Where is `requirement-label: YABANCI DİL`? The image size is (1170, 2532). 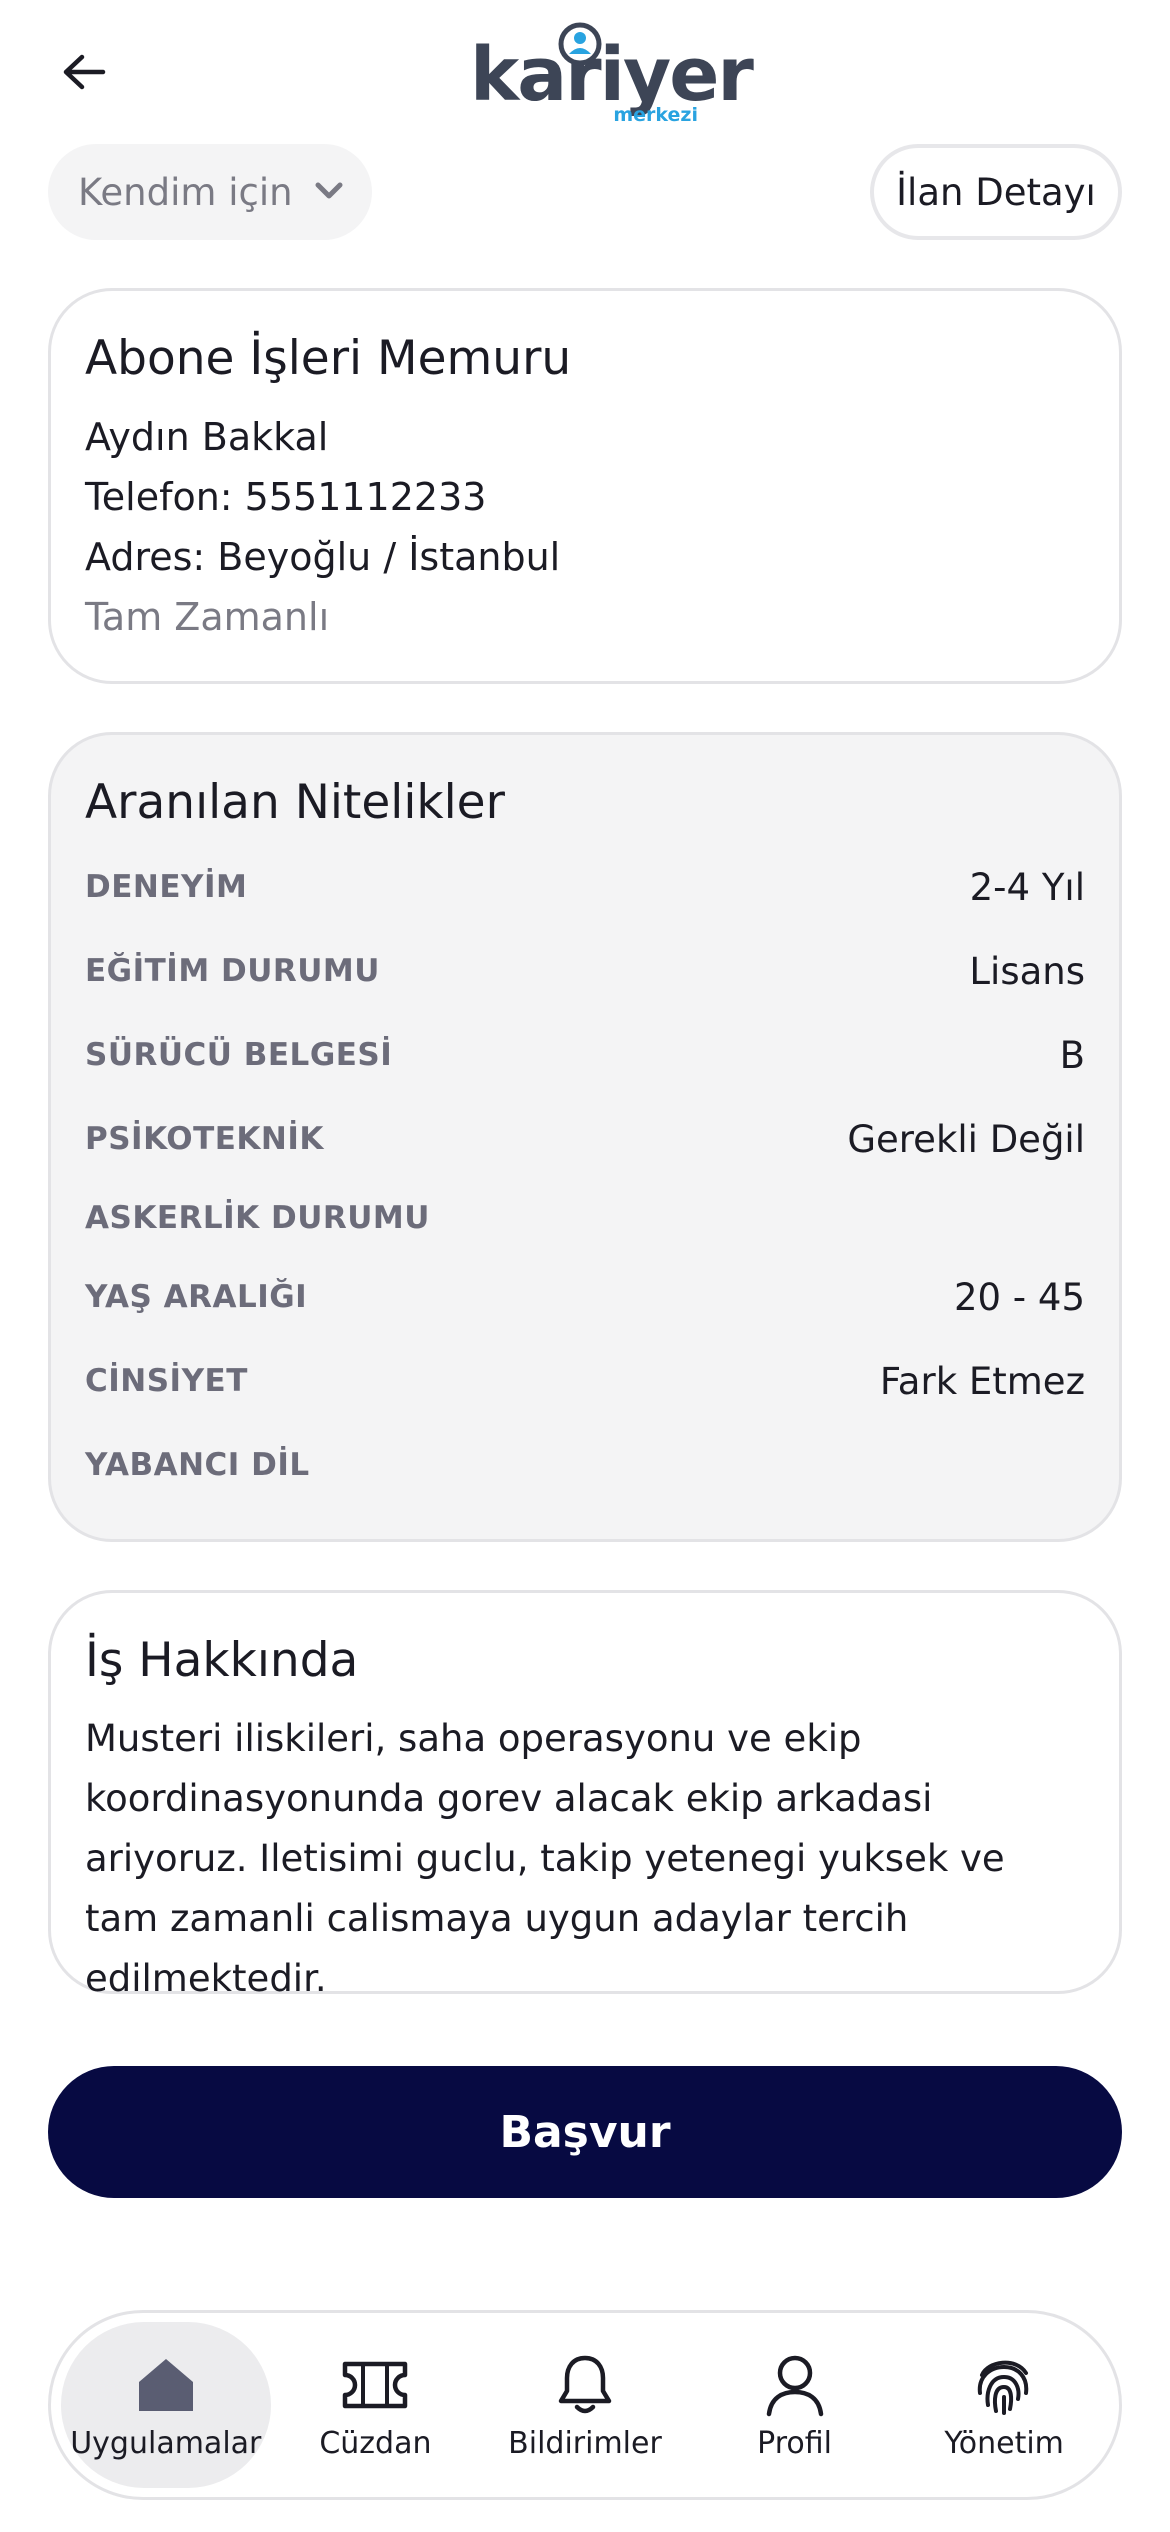 requirement-label: YABANCI DİL is located at coordinates (197, 1465).